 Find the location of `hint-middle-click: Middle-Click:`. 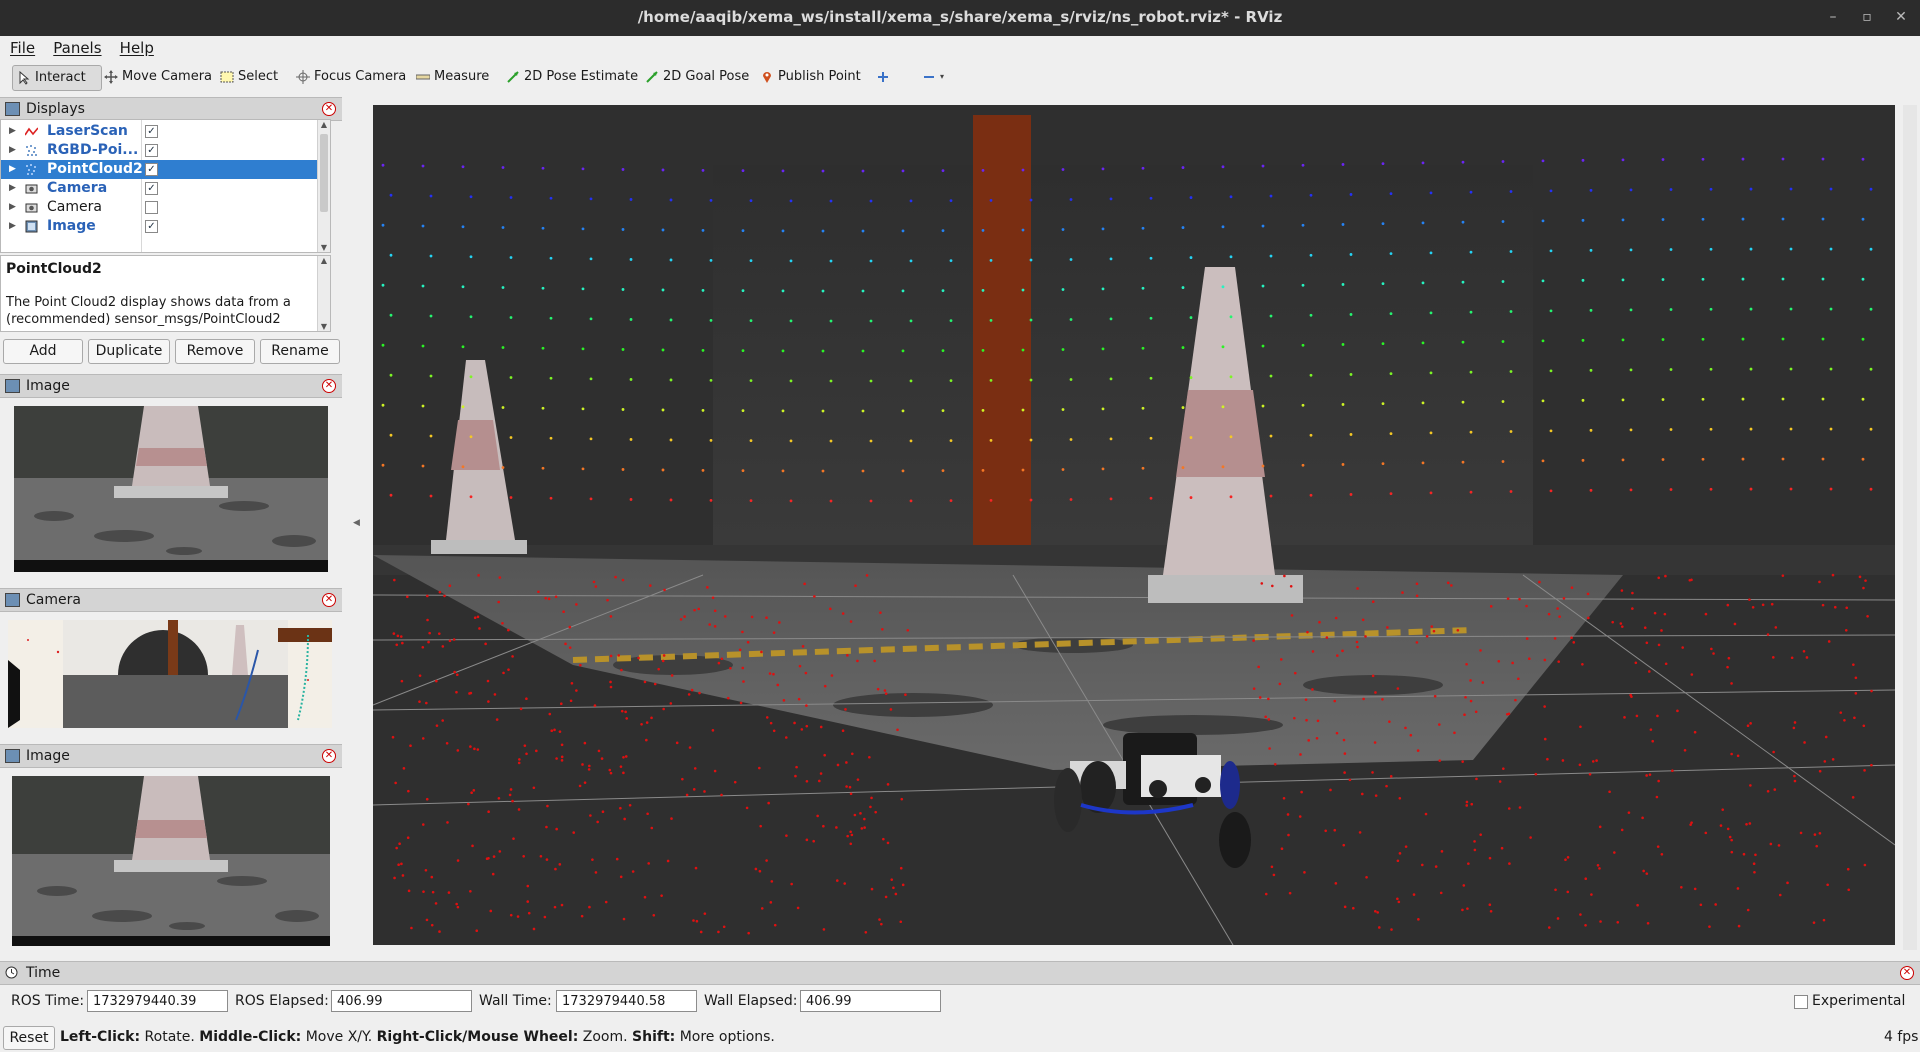

hint-middle-click: Middle-Click: is located at coordinates (250, 1037).